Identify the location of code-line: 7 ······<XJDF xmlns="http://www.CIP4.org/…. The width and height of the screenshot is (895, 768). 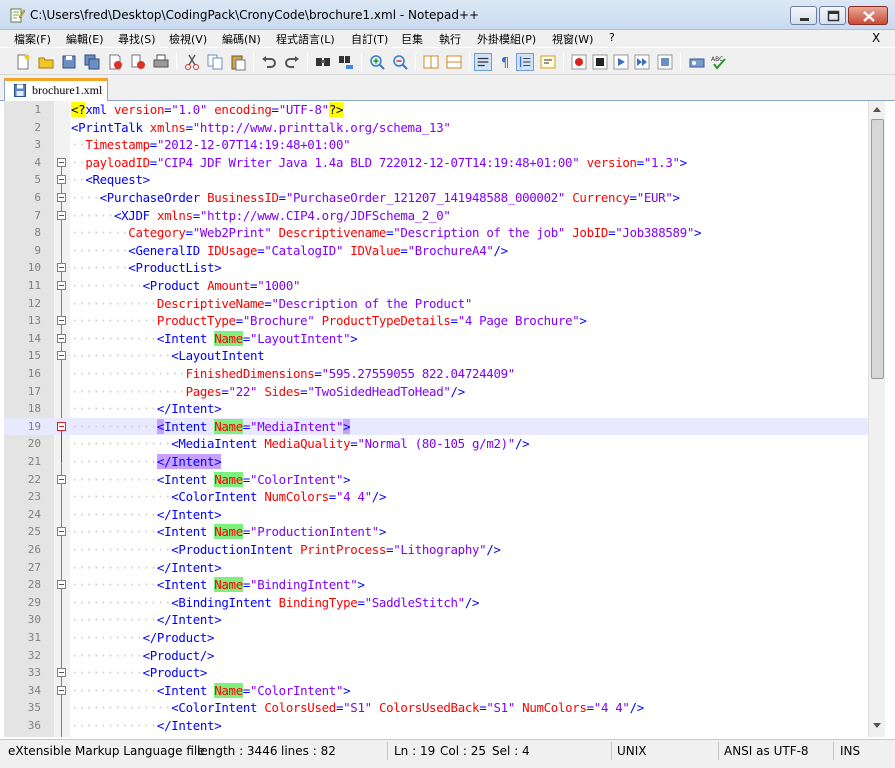
(436, 216).